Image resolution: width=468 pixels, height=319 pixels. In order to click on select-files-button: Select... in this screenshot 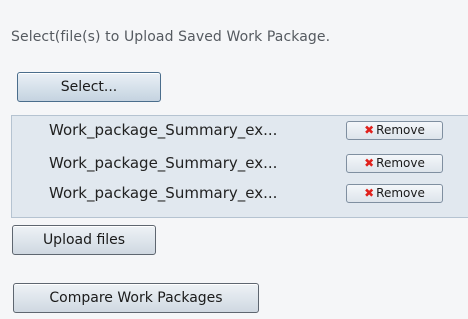, I will do `click(89, 87)`.